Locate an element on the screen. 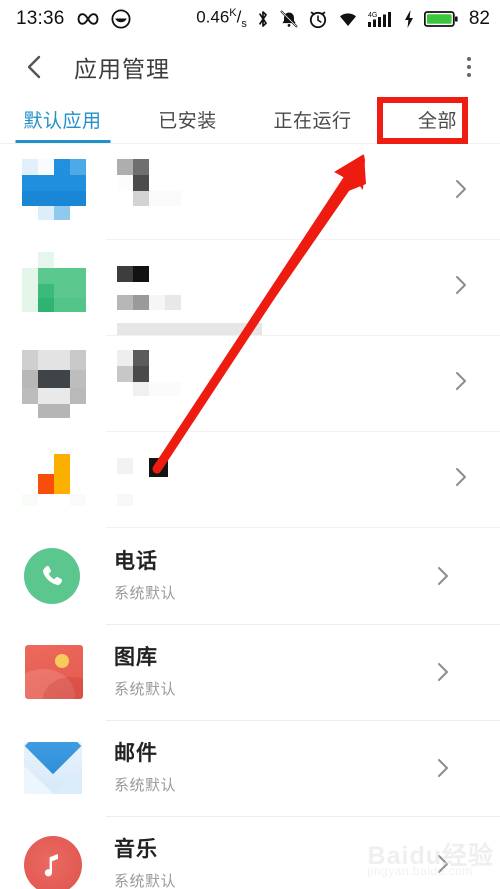  list-item-title: 电话 is located at coordinates (136, 562).